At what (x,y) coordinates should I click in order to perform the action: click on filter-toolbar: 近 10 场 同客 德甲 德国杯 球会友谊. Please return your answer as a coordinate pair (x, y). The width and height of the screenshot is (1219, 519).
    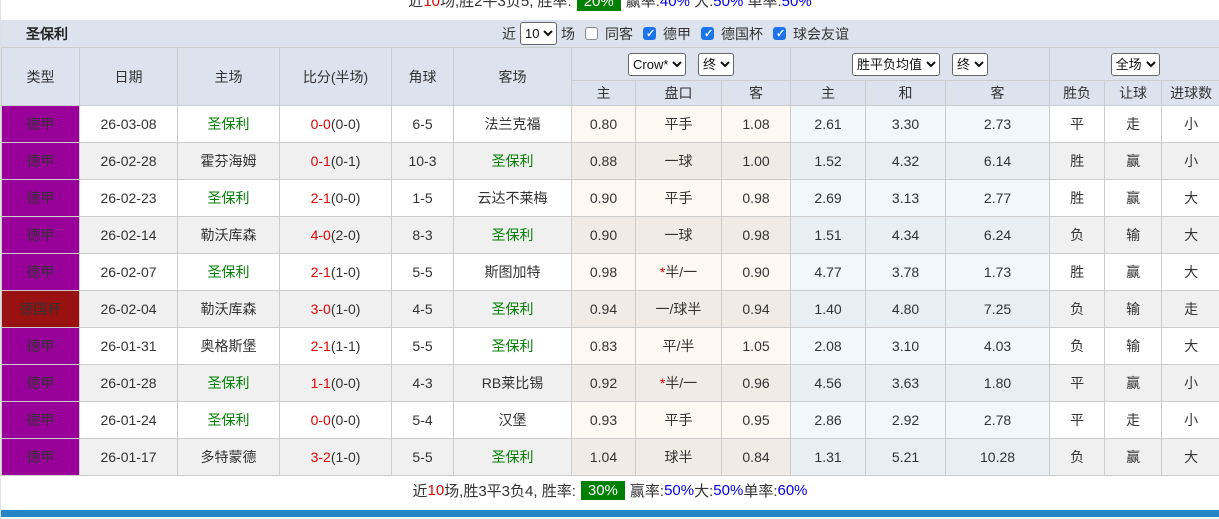
    Looking at the image, I should click on (675, 33).